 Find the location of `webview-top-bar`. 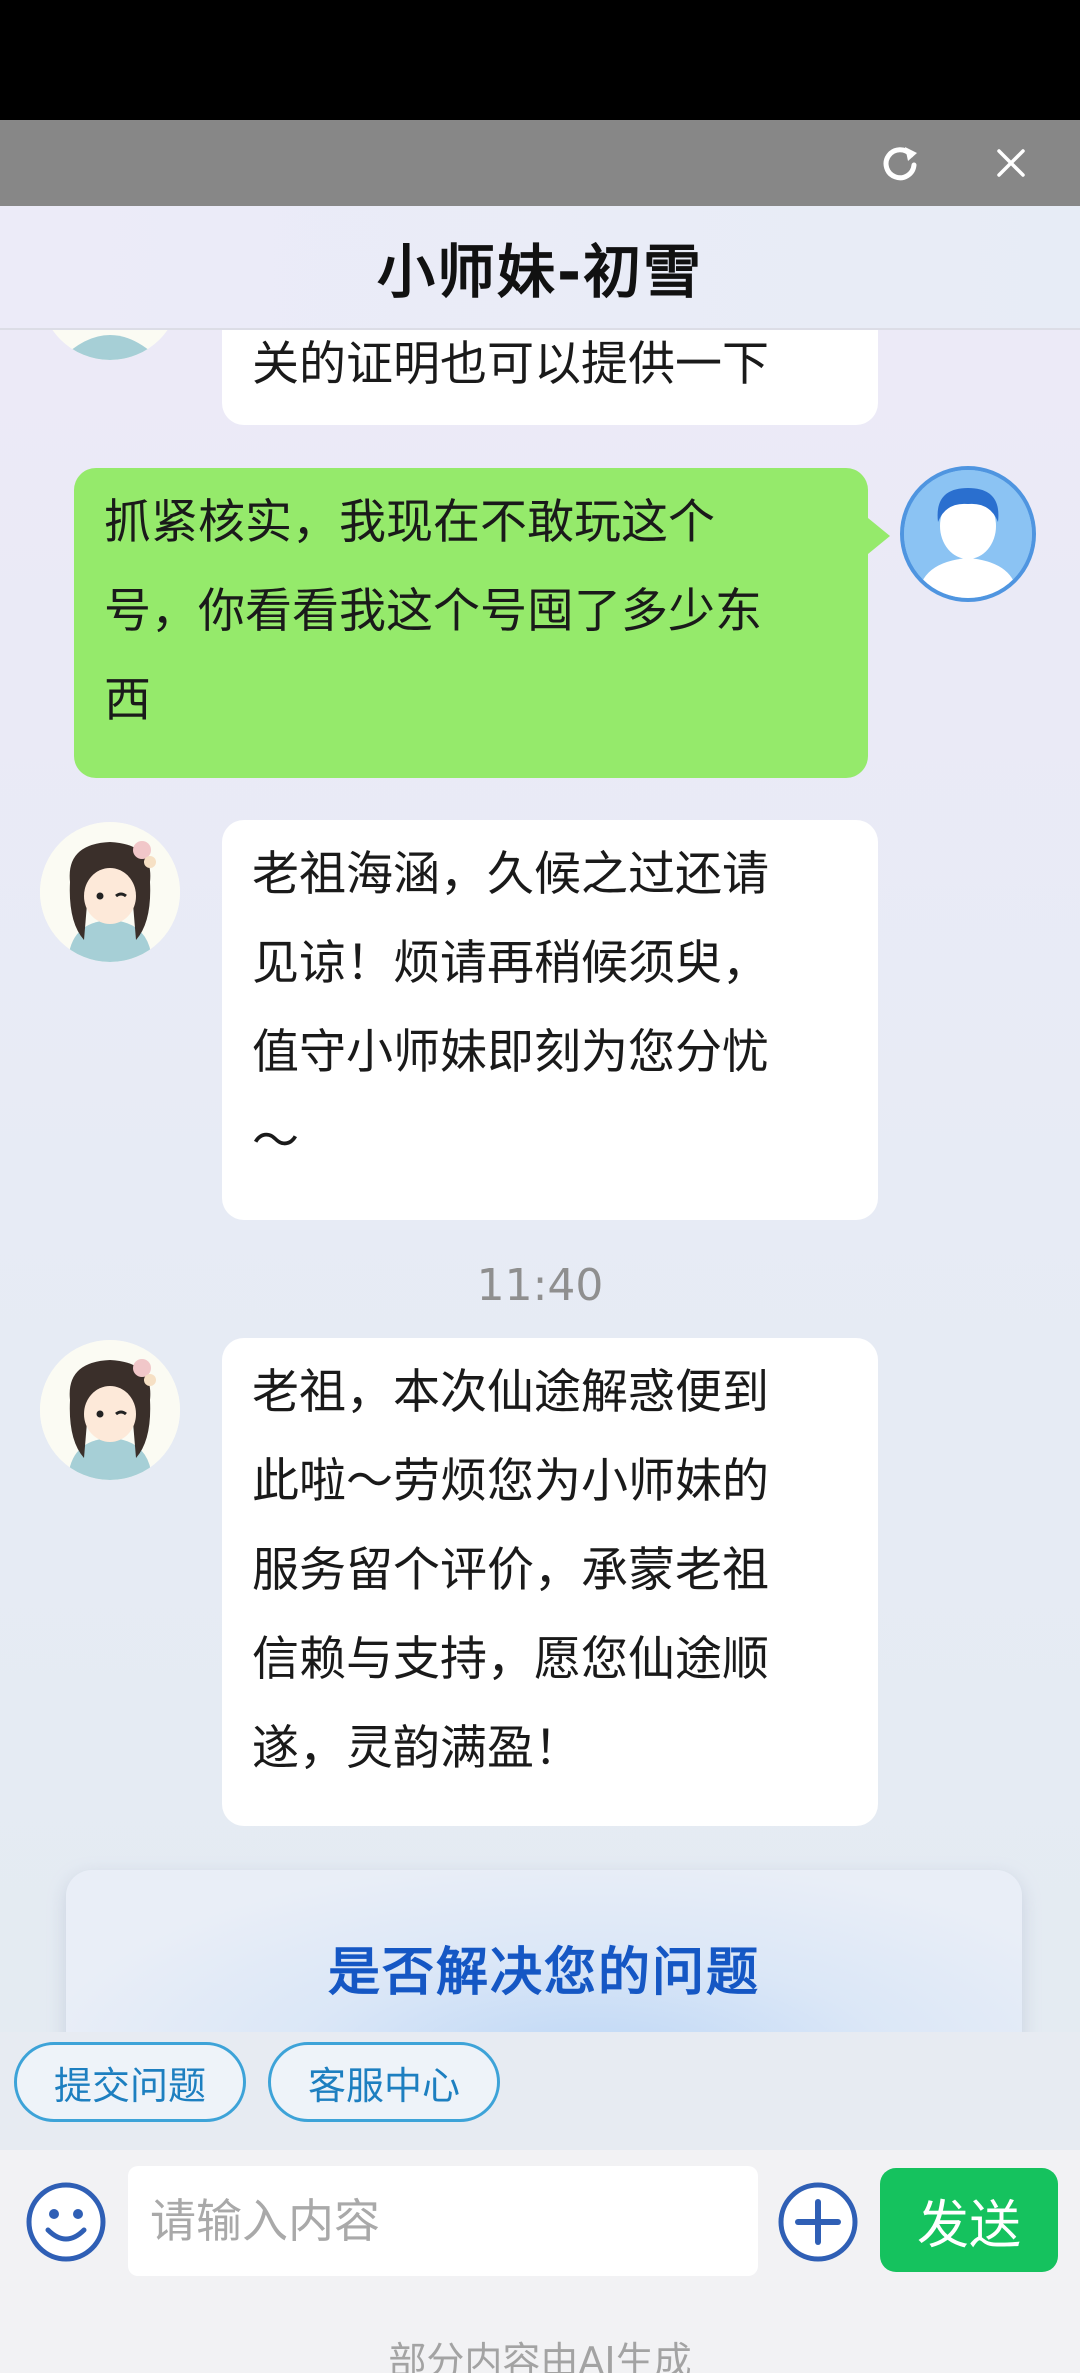

webview-top-bar is located at coordinates (540, 163).